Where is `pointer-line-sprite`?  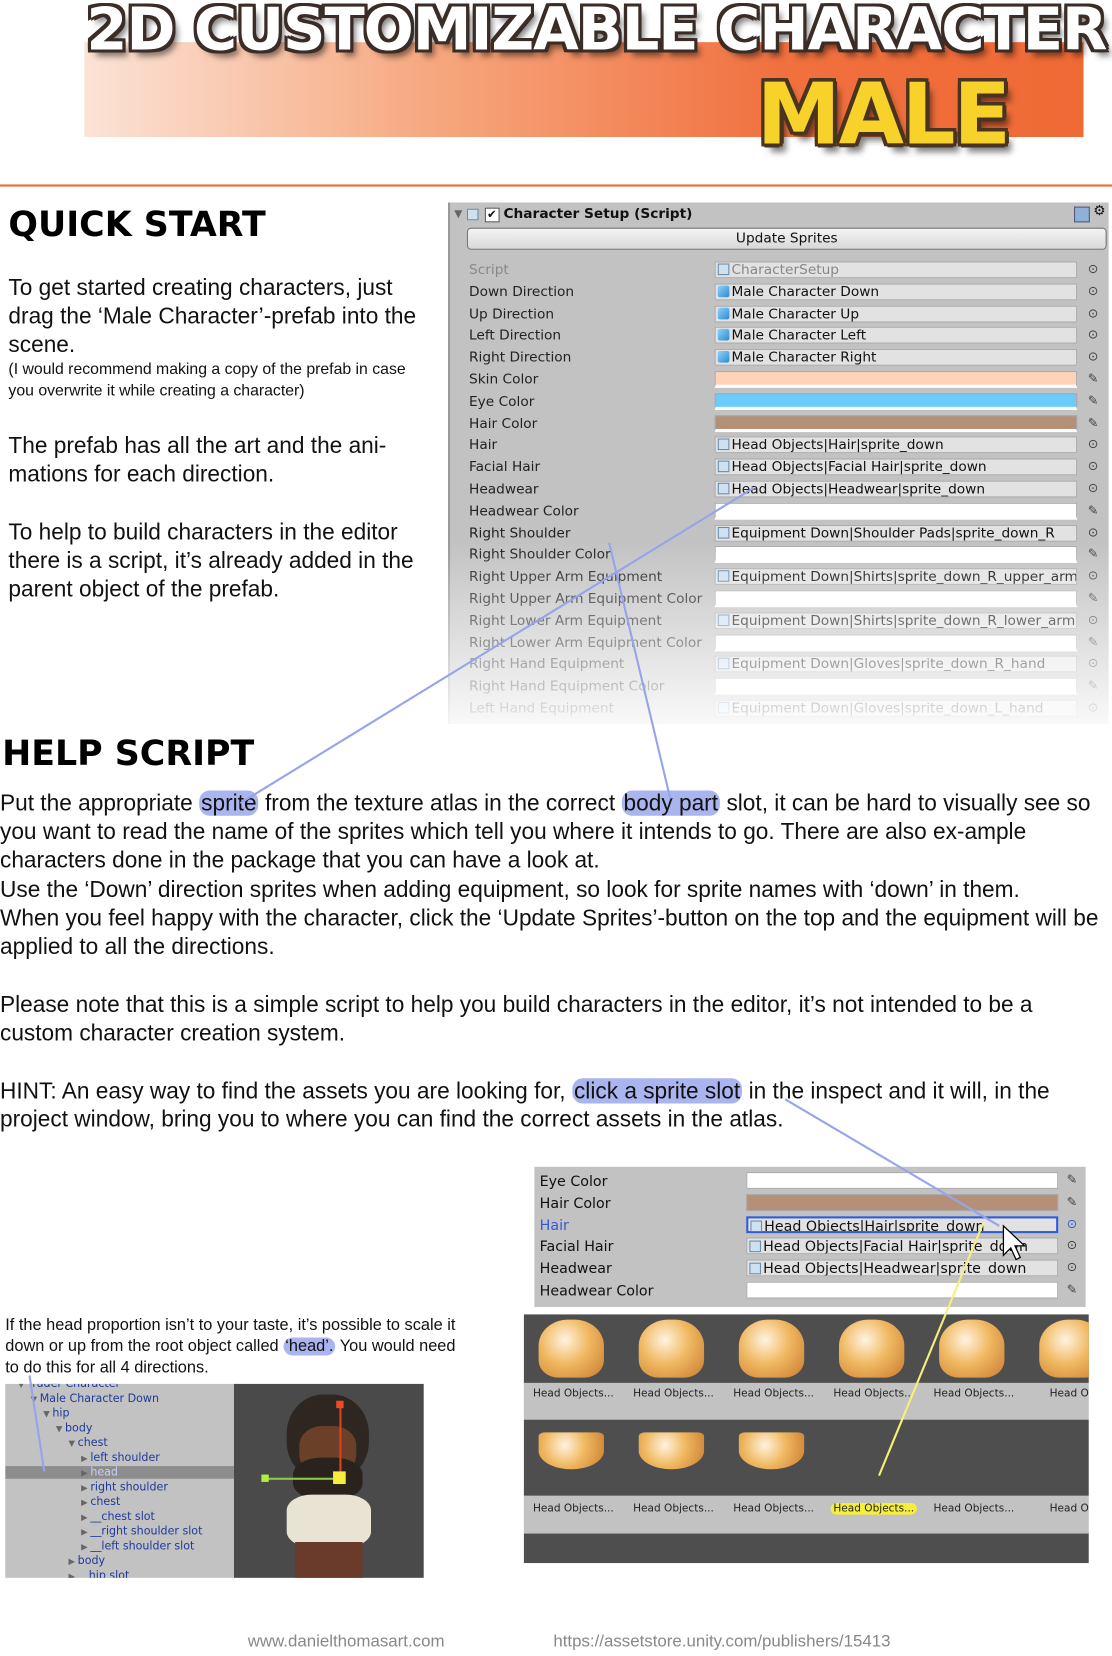
pointer-line-sprite is located at coordinates (497, 646).